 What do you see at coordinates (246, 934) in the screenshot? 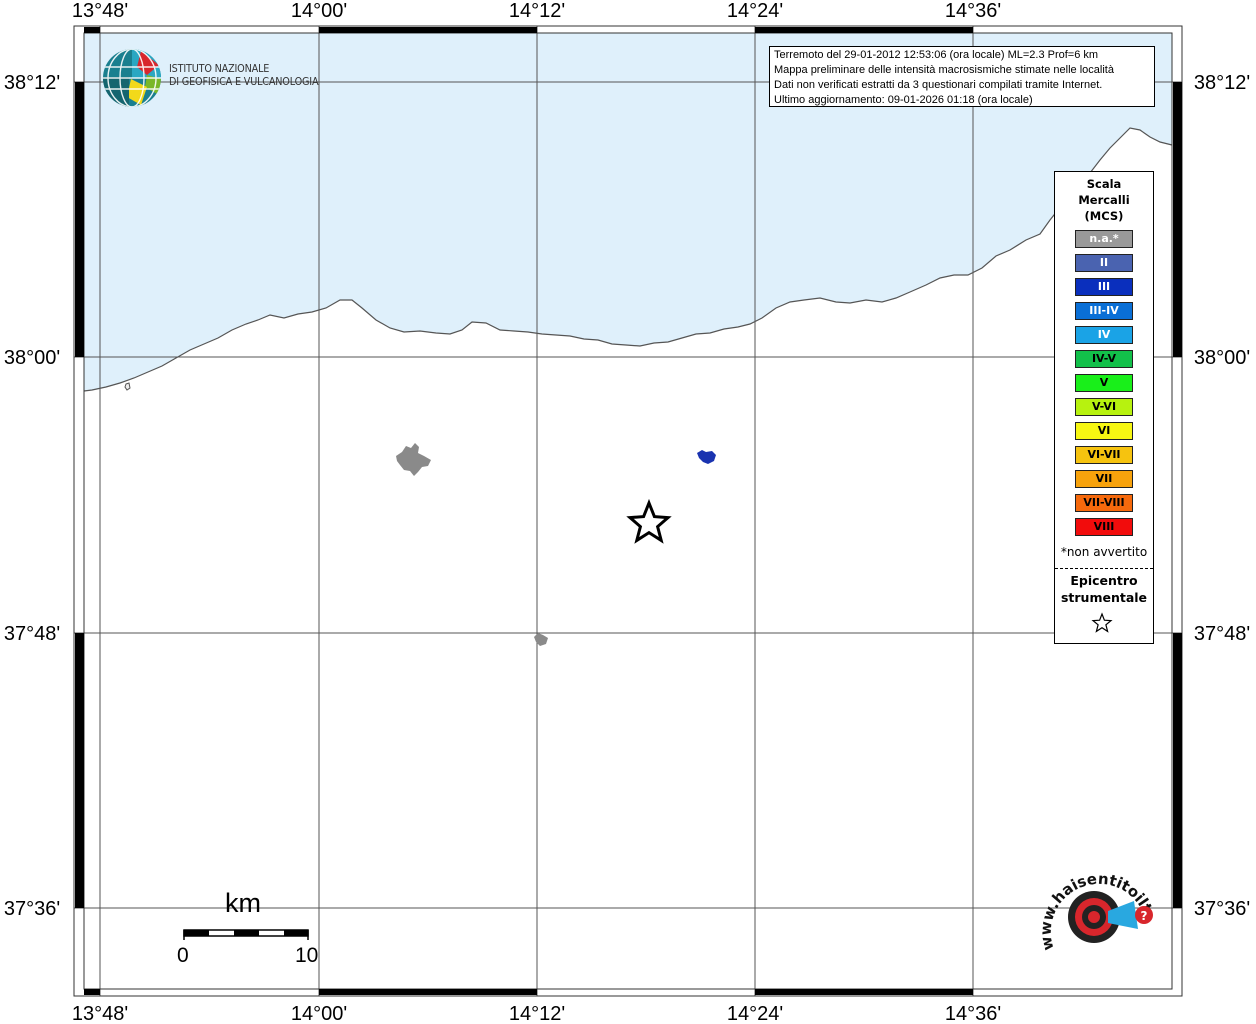
I see `scale-bar` at bounding box center [246, 934].